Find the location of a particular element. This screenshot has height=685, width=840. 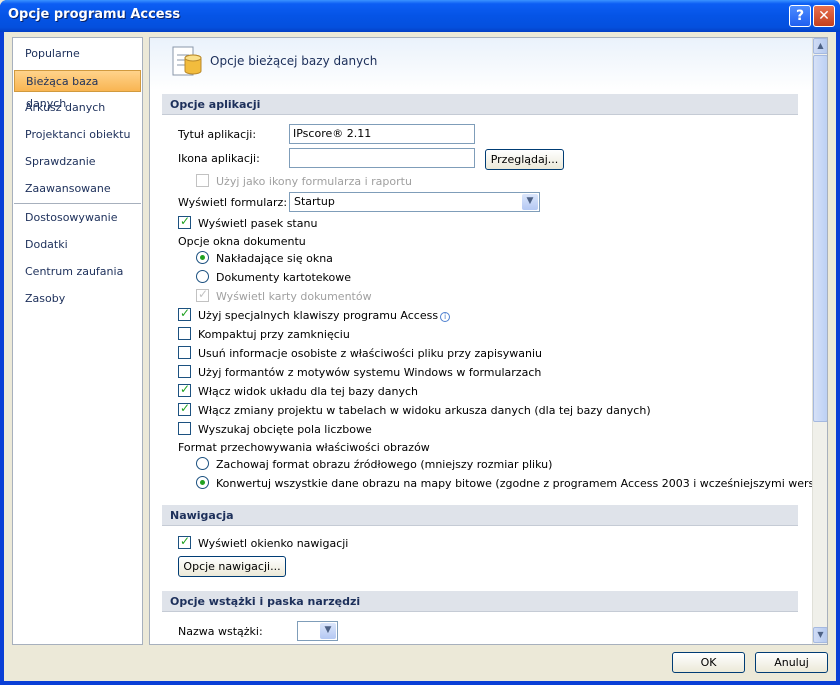

section-ribbon-toolbar: Opcje wstążki i paska narzędzi is located at coordinates (480, 601).